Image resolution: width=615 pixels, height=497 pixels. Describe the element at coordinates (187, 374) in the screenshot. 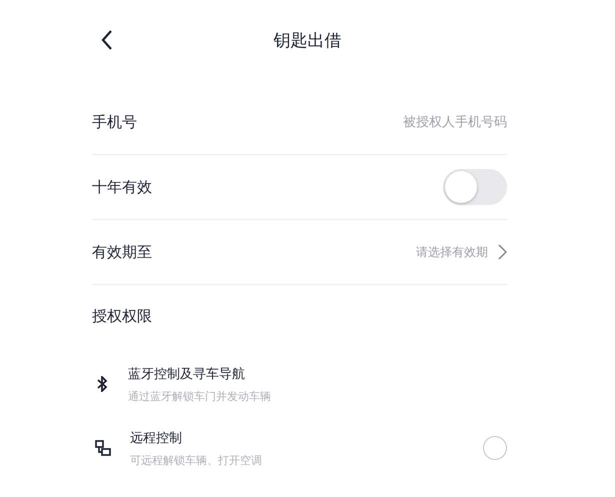

I see `permission-title: 蓝牙控制及寻车导航` at that location.